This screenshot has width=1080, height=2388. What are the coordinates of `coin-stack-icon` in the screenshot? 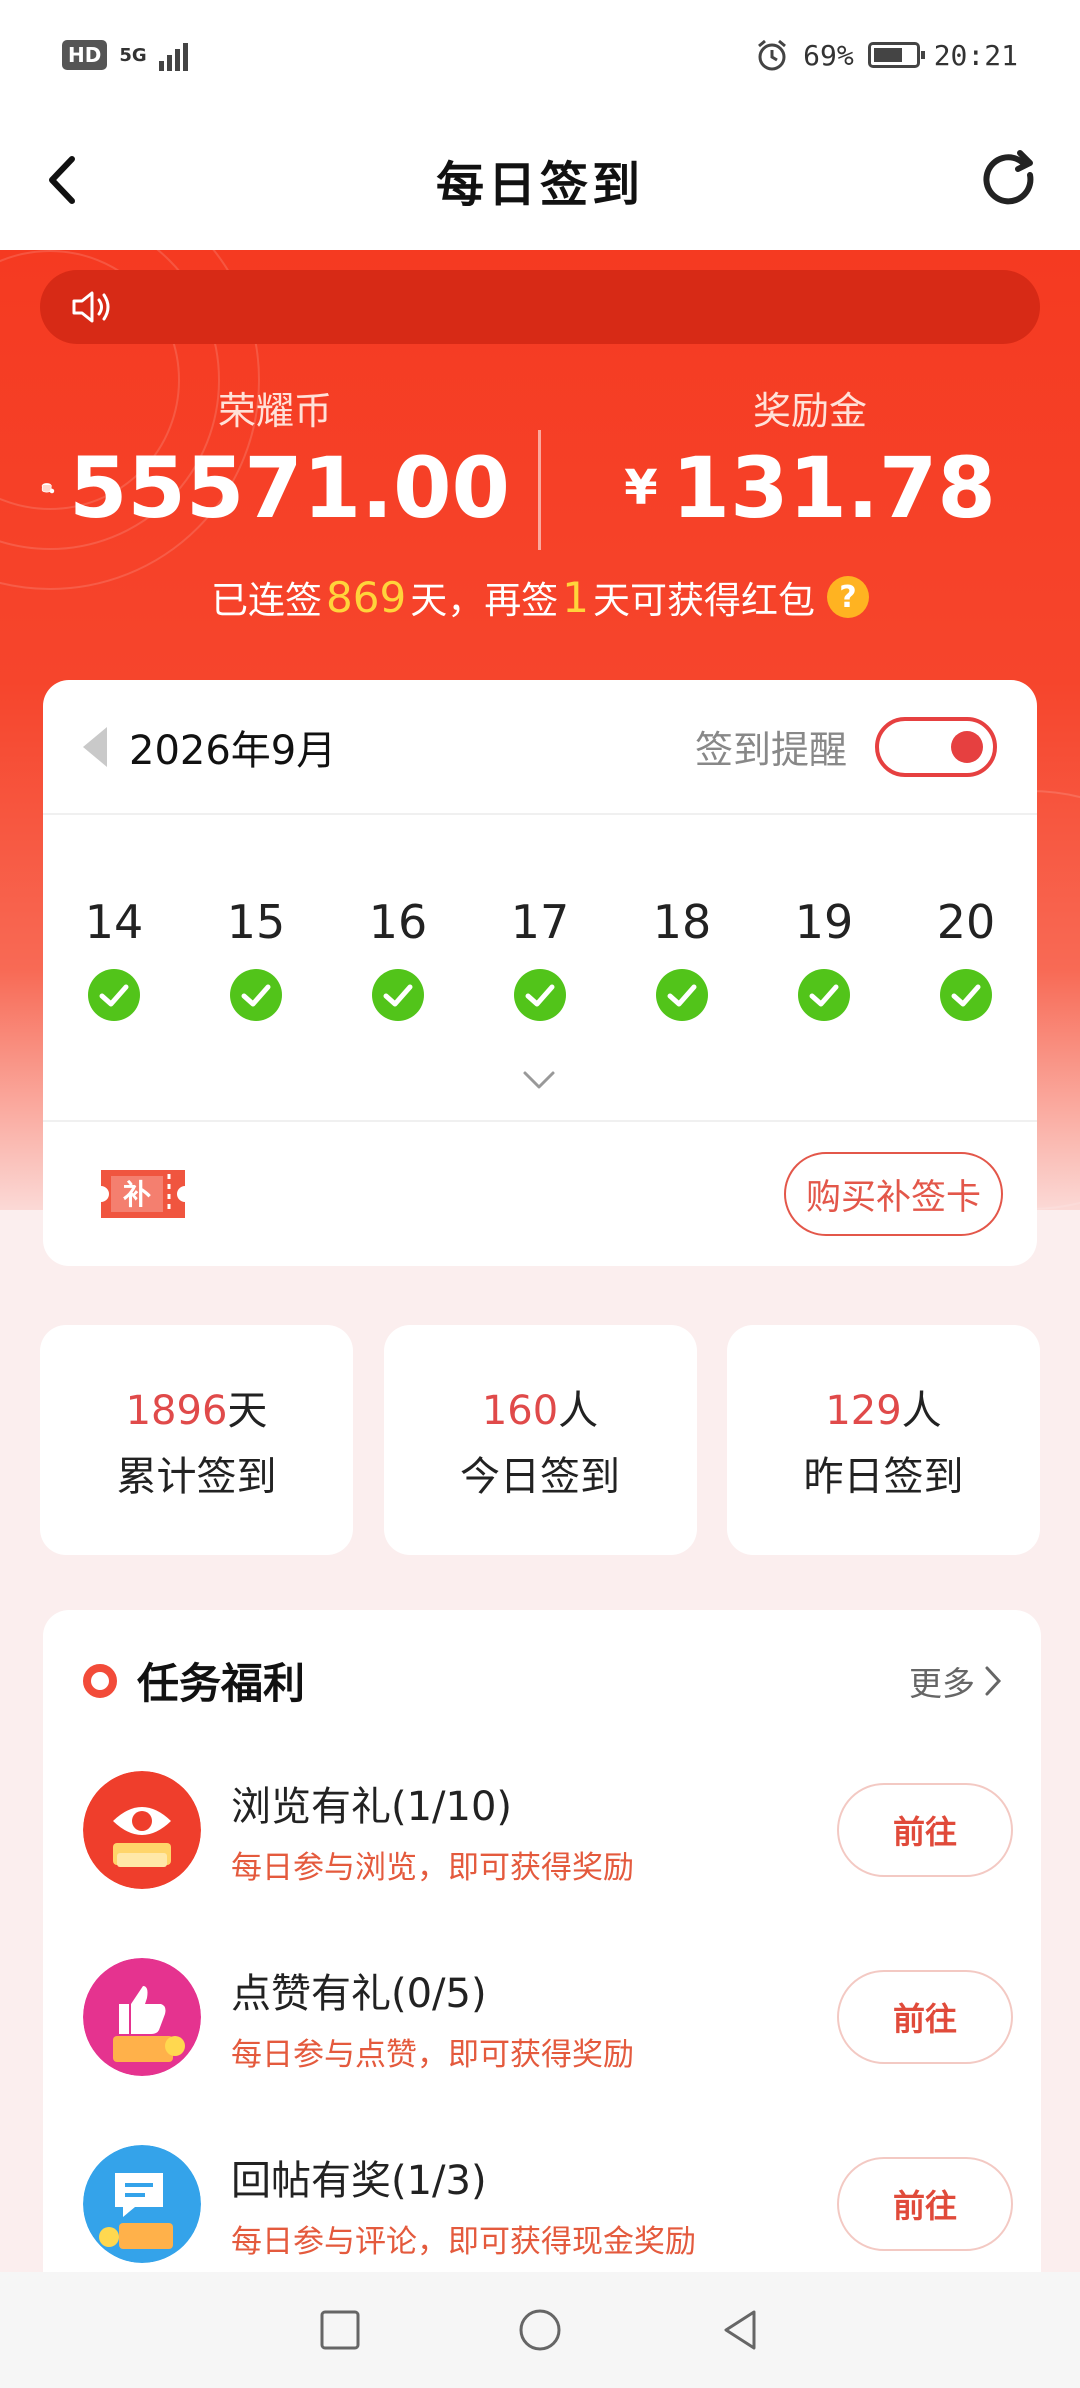 It's located at (48, 488).